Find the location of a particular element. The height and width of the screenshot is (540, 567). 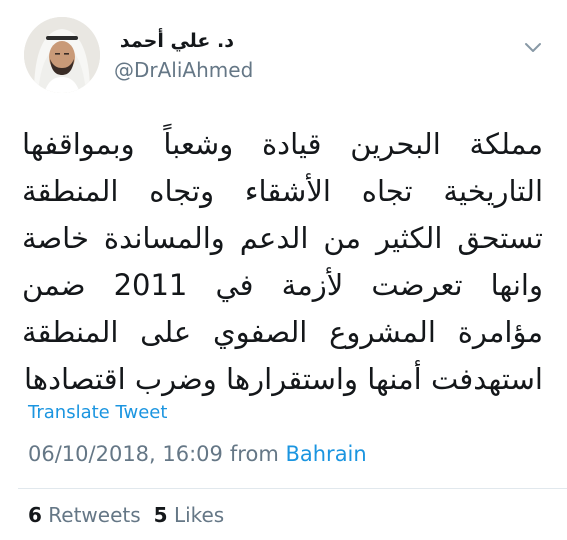

tweet-metadata: 06/10/2018, 16:09 from Bahrain is located at coordinates (197, 454).